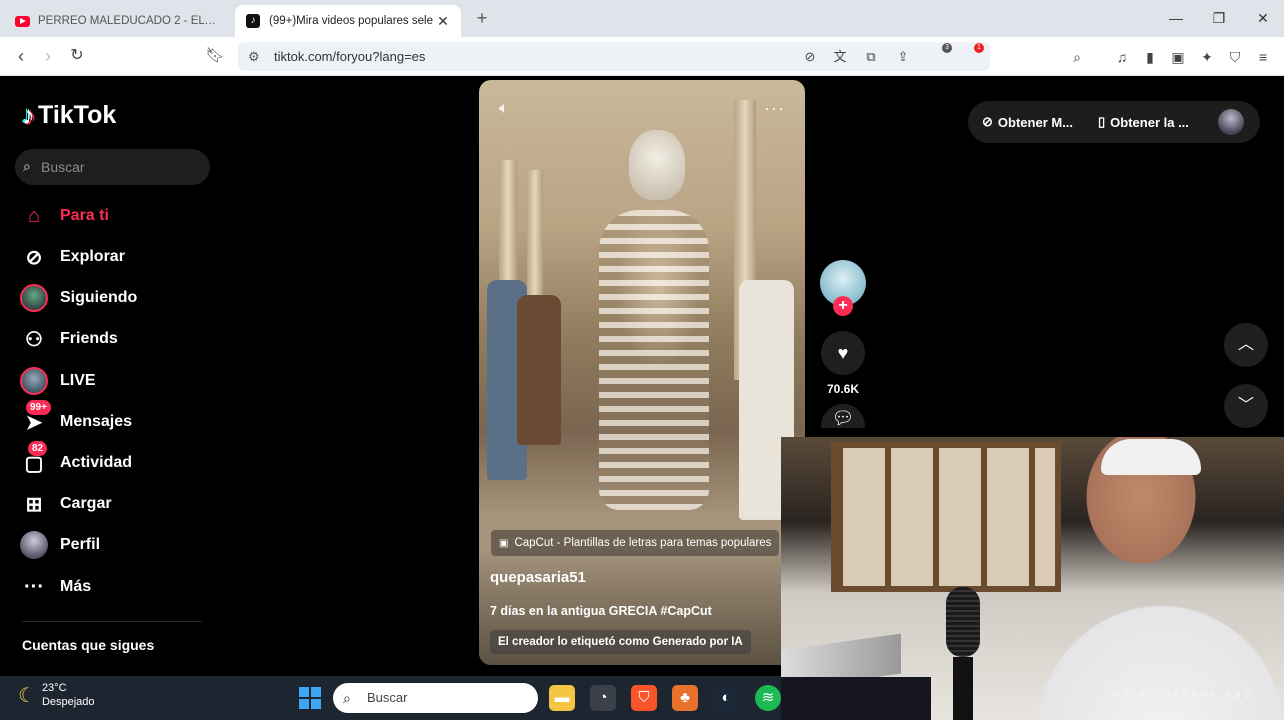  Describe the element at coordinates (28, 115) in the screenshot. I see `tiktok-note-icon: ♪` at that location.